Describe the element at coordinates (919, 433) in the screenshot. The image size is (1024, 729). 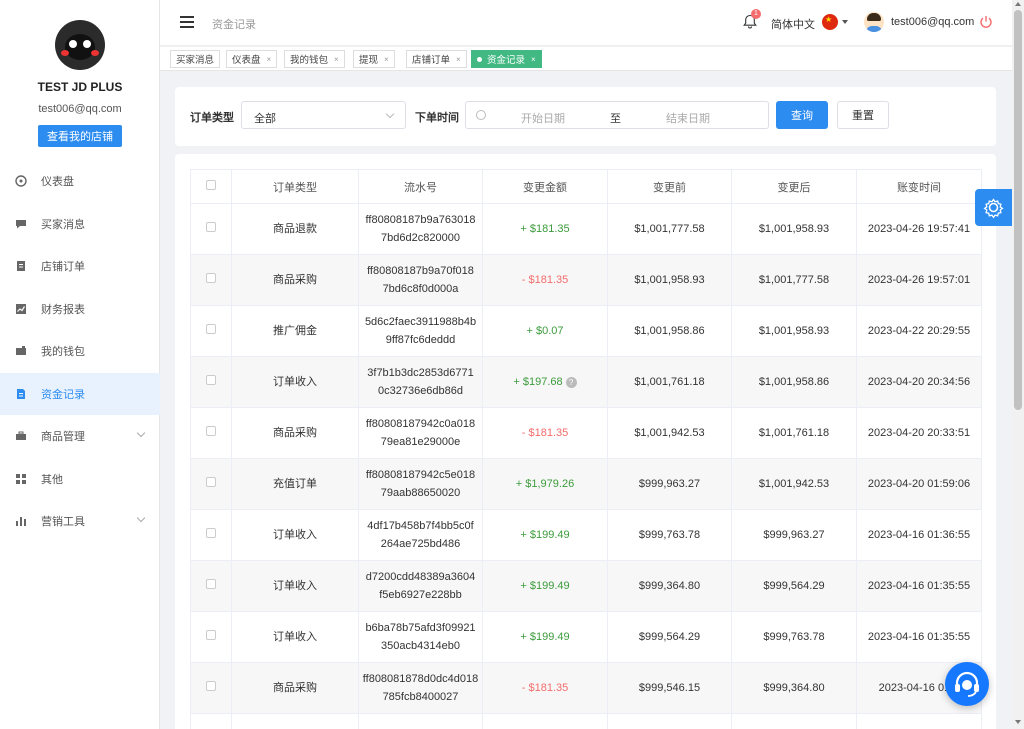
I see `change-time-cell: 2023-04-20 20:33:51` at that location.